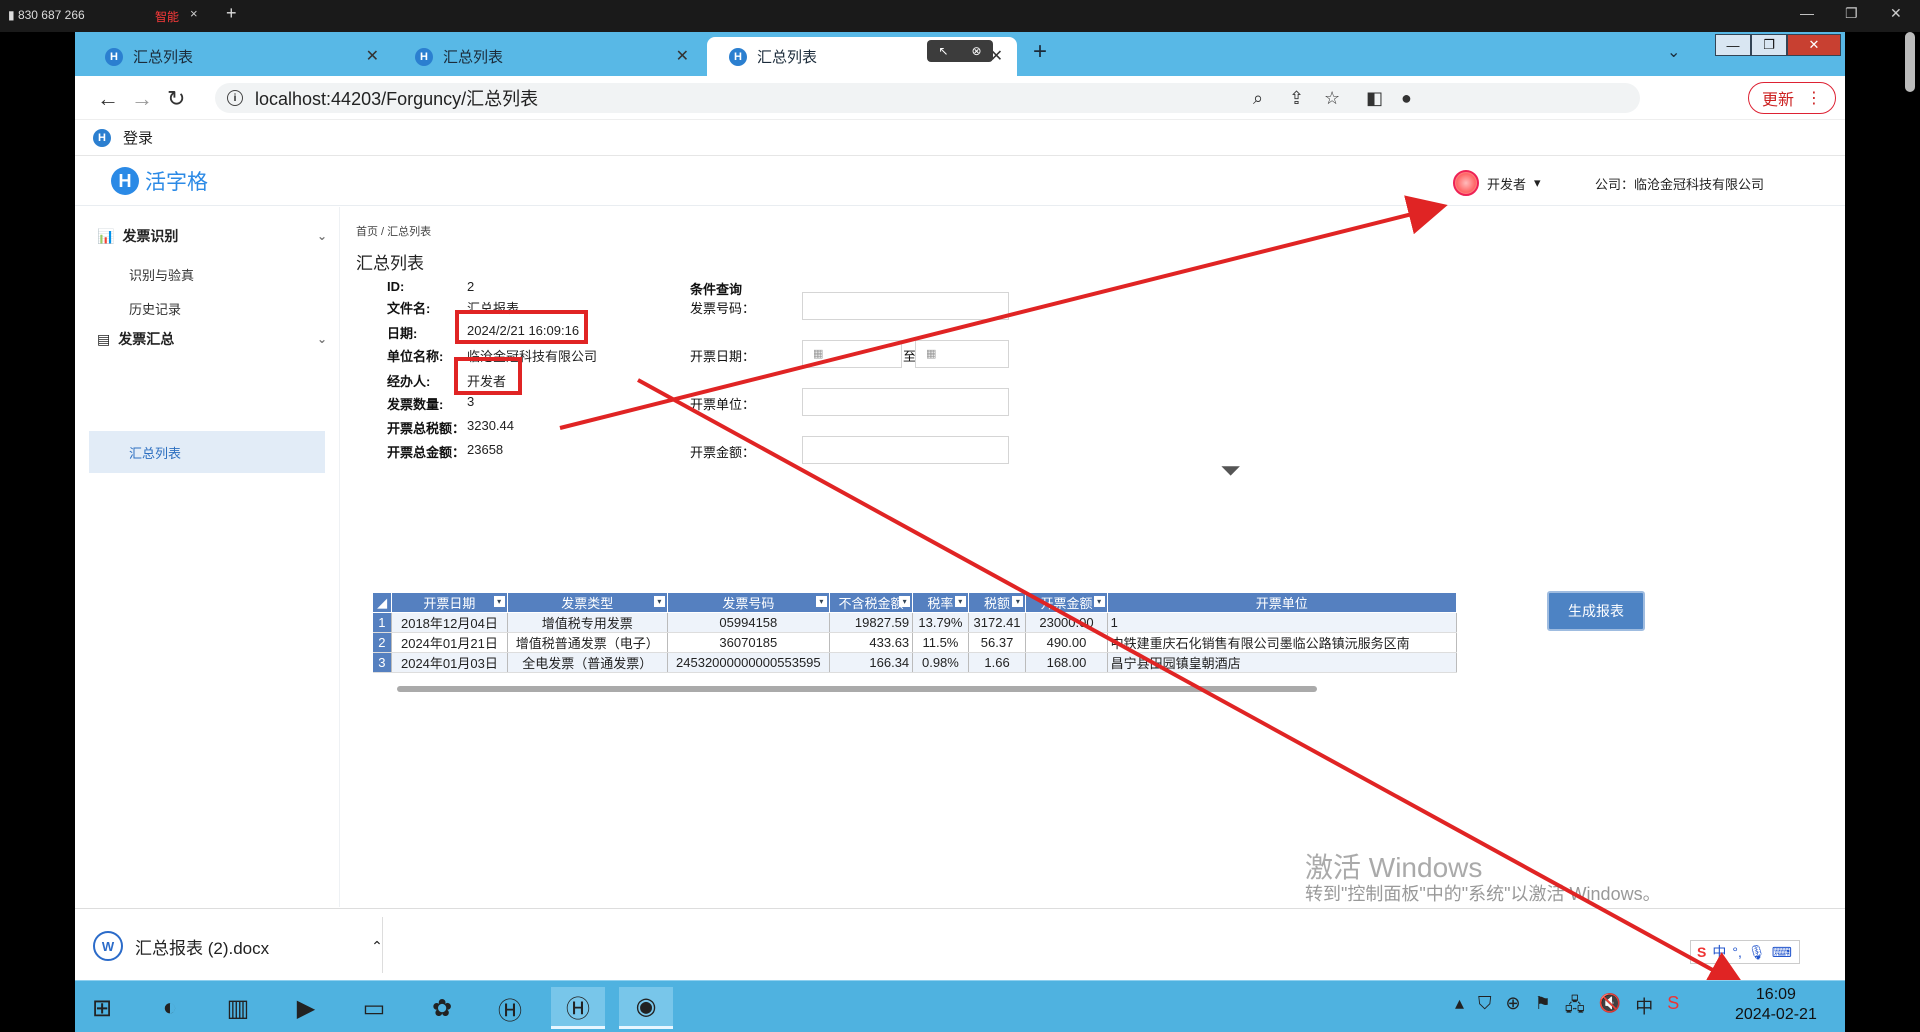  What do you see at coordinates (578, 1008) in the screenshot?
I see `forguncy-app-icon: Ⓗ` at bounding box center [578, 1008].